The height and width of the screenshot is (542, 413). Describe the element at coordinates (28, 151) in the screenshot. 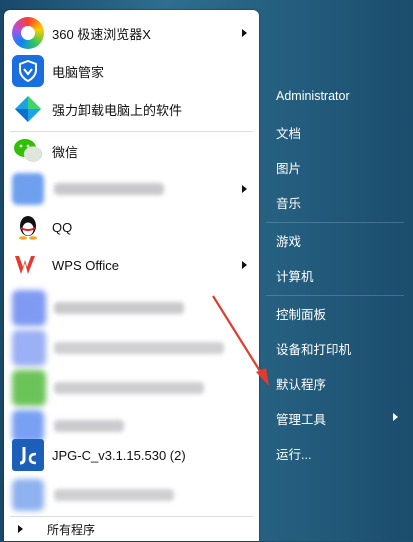

I see `wechat-icon` at that location.